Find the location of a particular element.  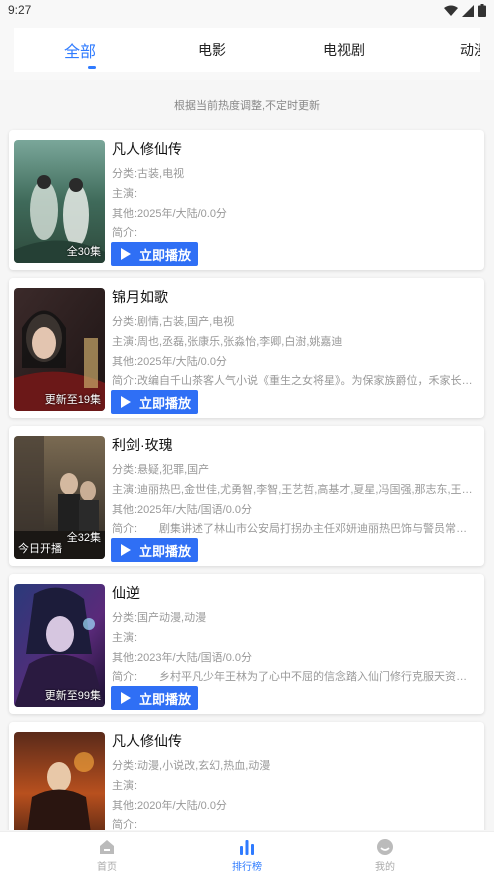

signal-icon is located at coordinates (468, 10).